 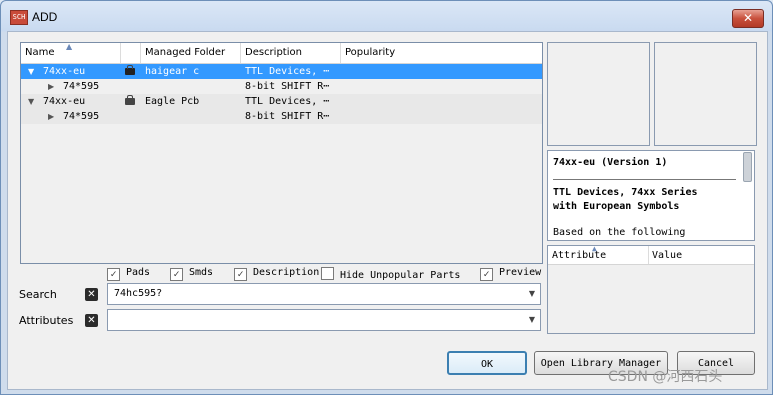 What do you see at coordinates (327, 273) in the screenshot?
I see `checkbox-unchecked-icon` at bounding box center [327, 273].